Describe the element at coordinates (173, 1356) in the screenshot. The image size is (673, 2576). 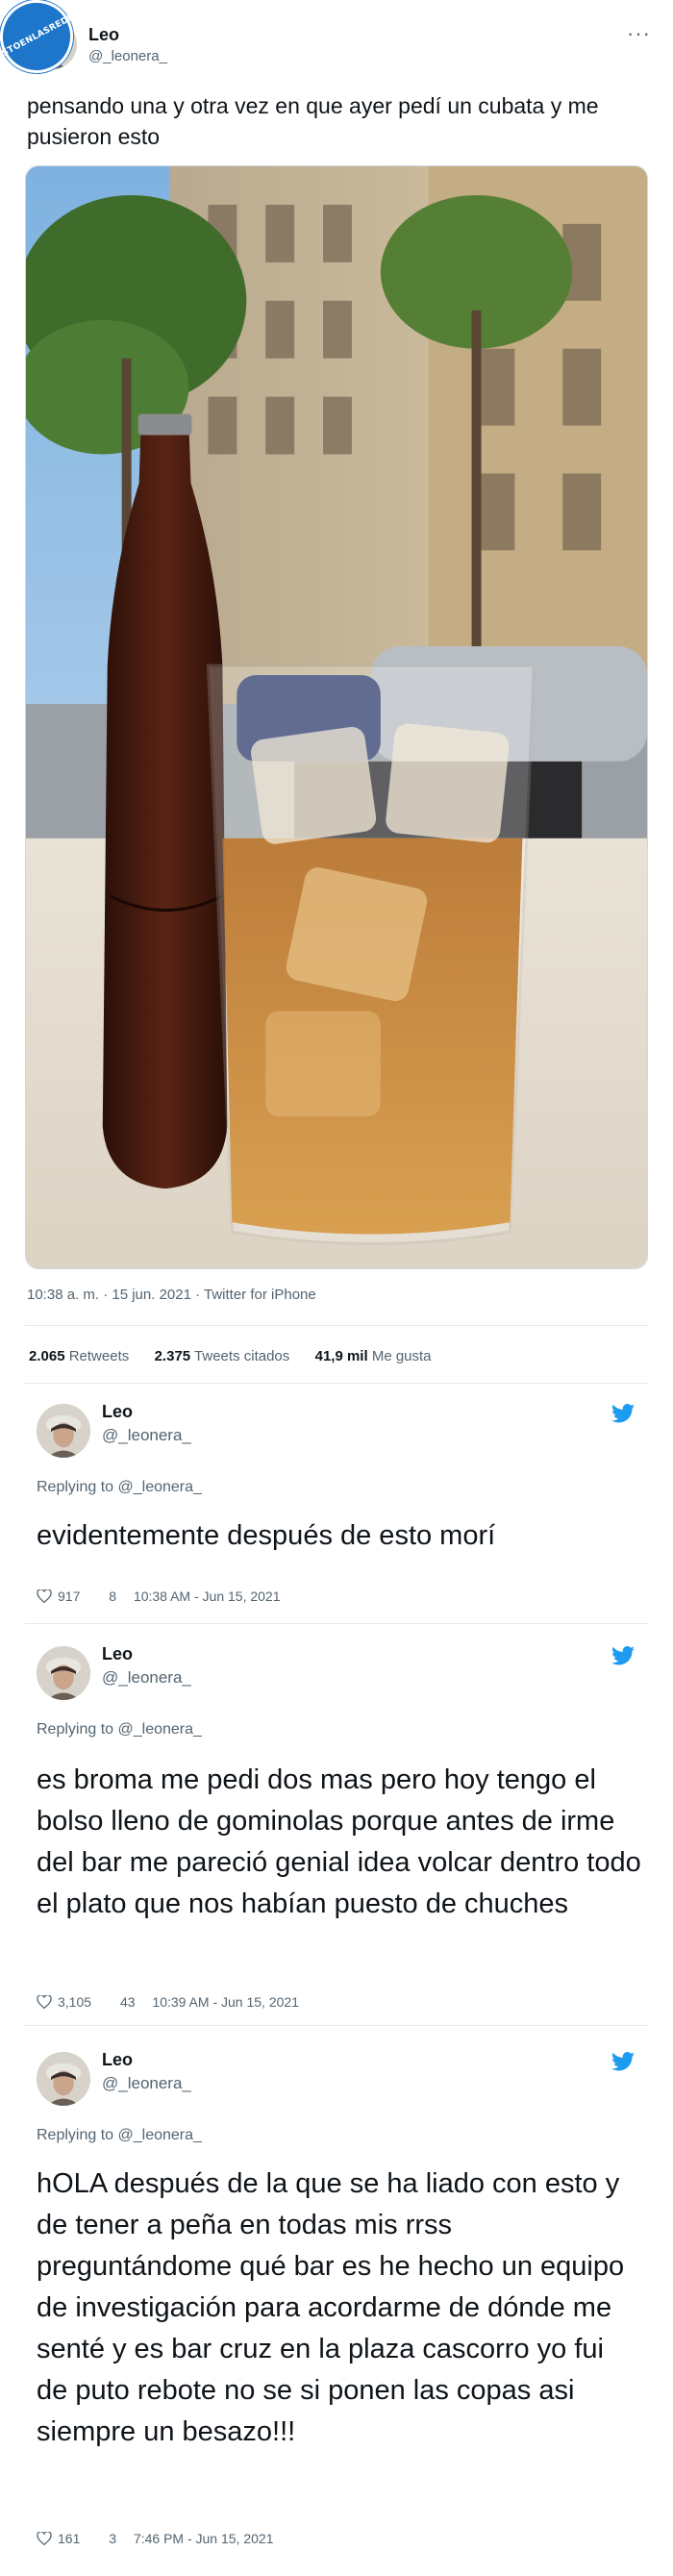
I see `quotes-count: 2.375` at that location.